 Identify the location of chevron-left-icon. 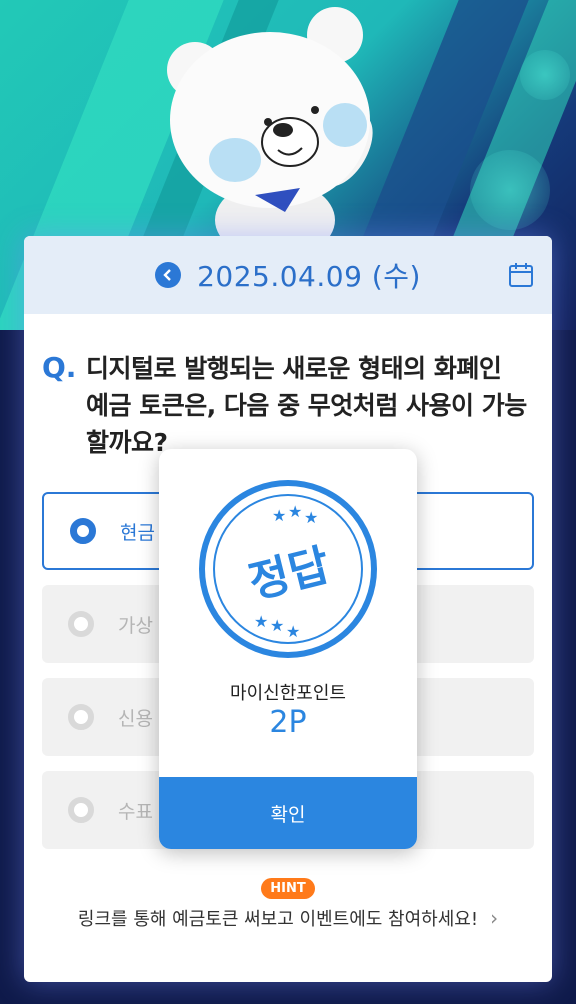
(167, 275).